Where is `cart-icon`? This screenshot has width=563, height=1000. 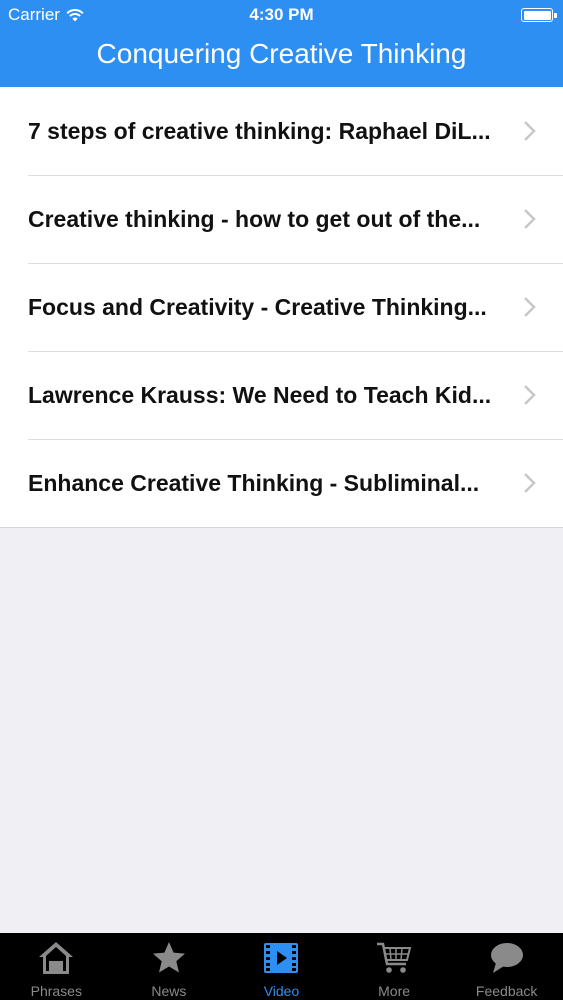 cart-icon is located at coordinates (394, 957).